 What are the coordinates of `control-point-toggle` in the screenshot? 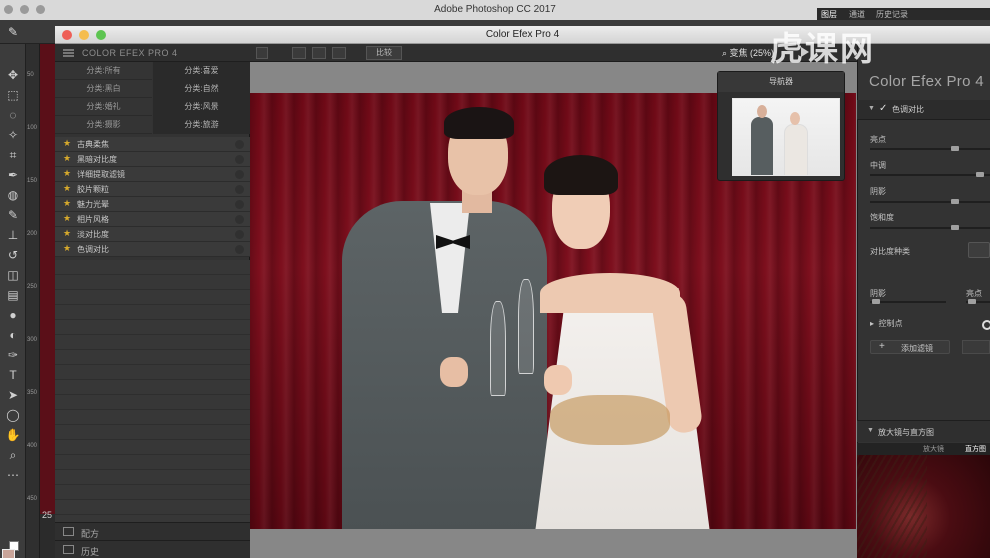 It's located at (986, 325).